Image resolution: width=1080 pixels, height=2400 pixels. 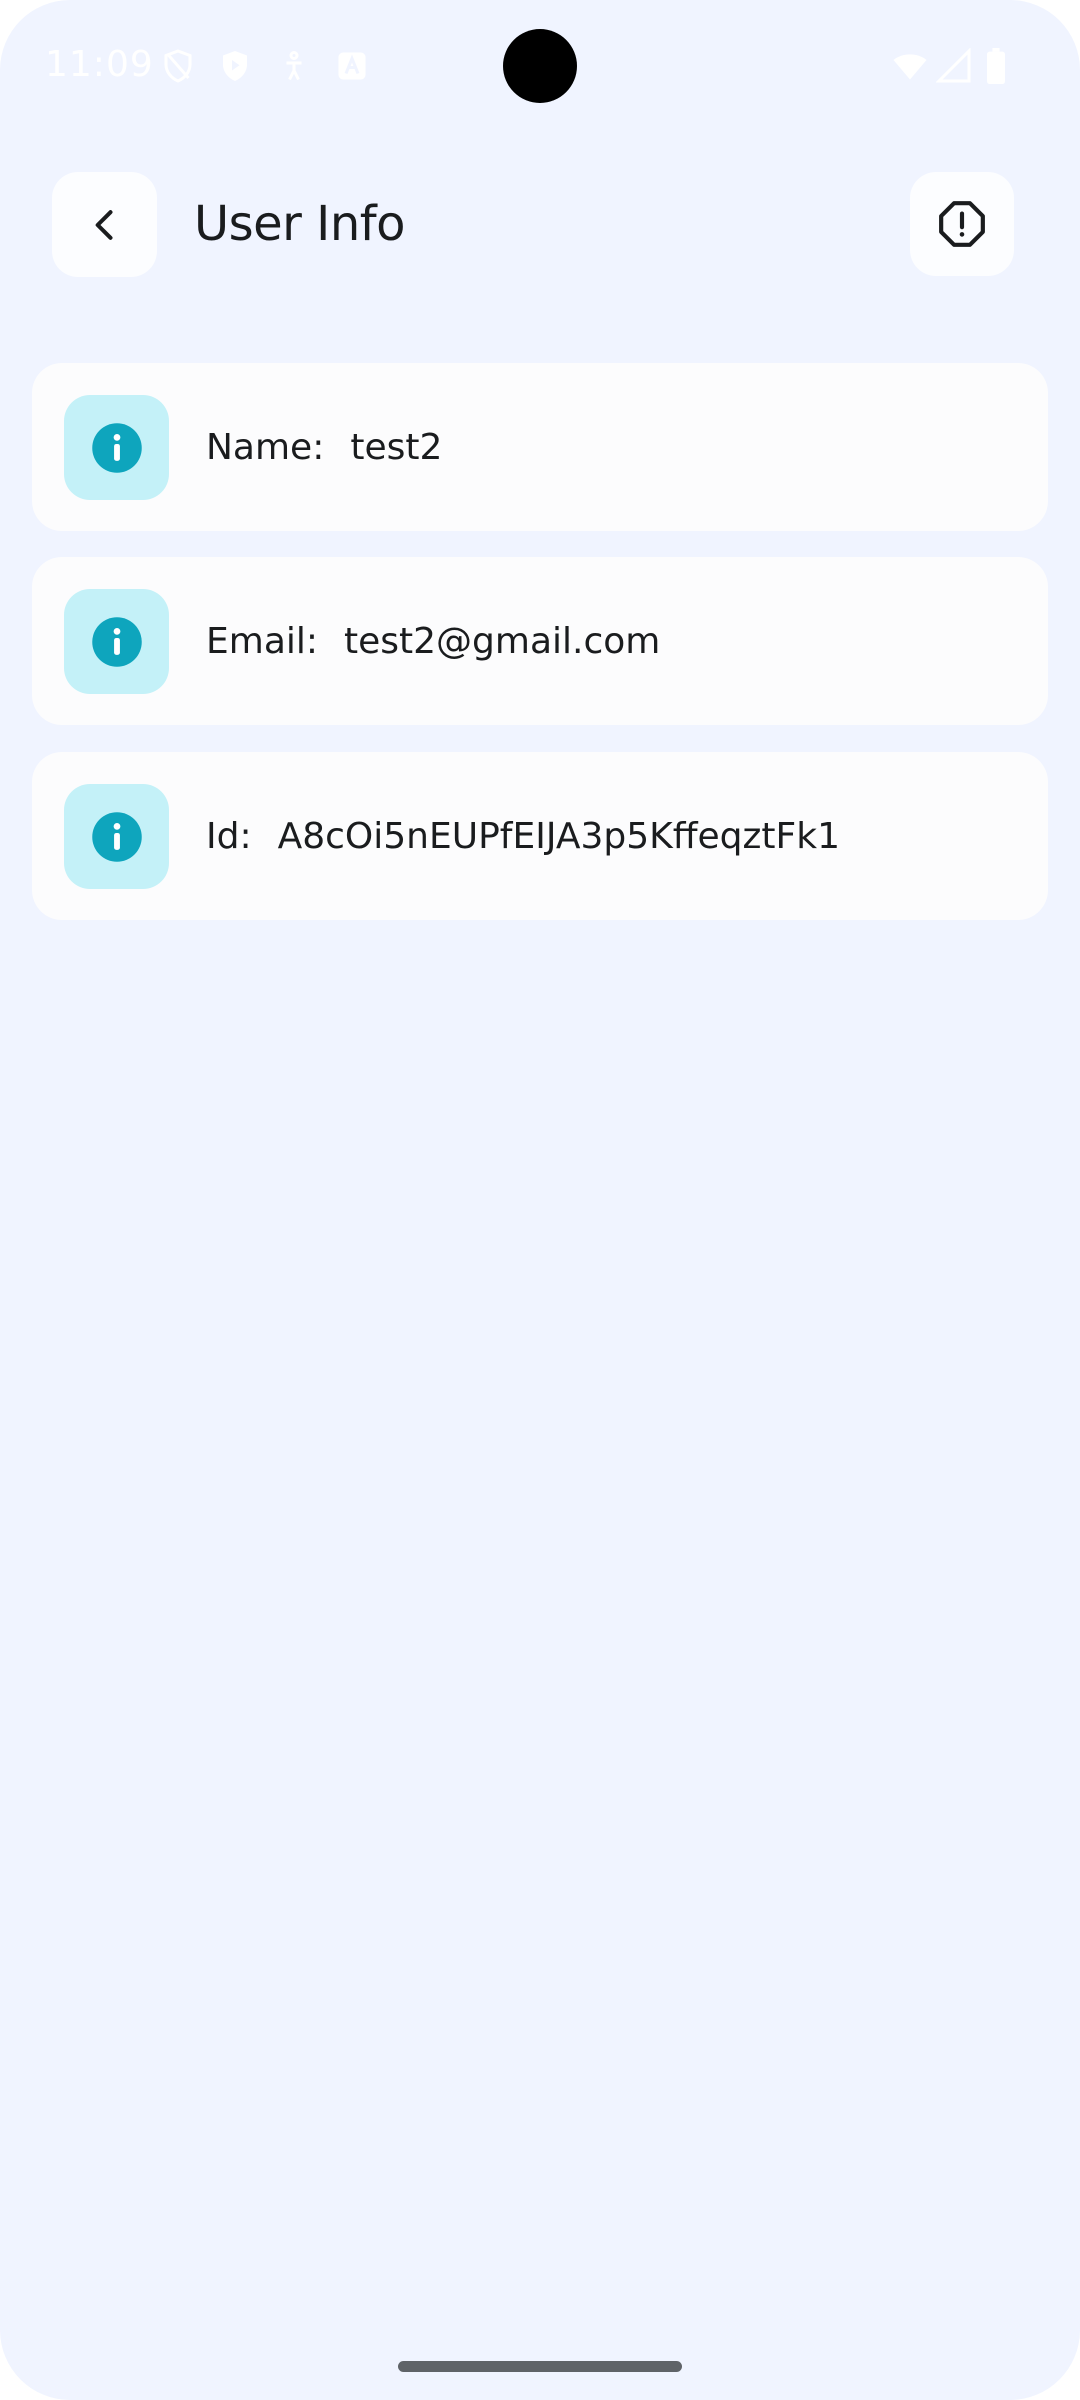 I want to click on report-octagon-icon, so click(x=962, y=224).